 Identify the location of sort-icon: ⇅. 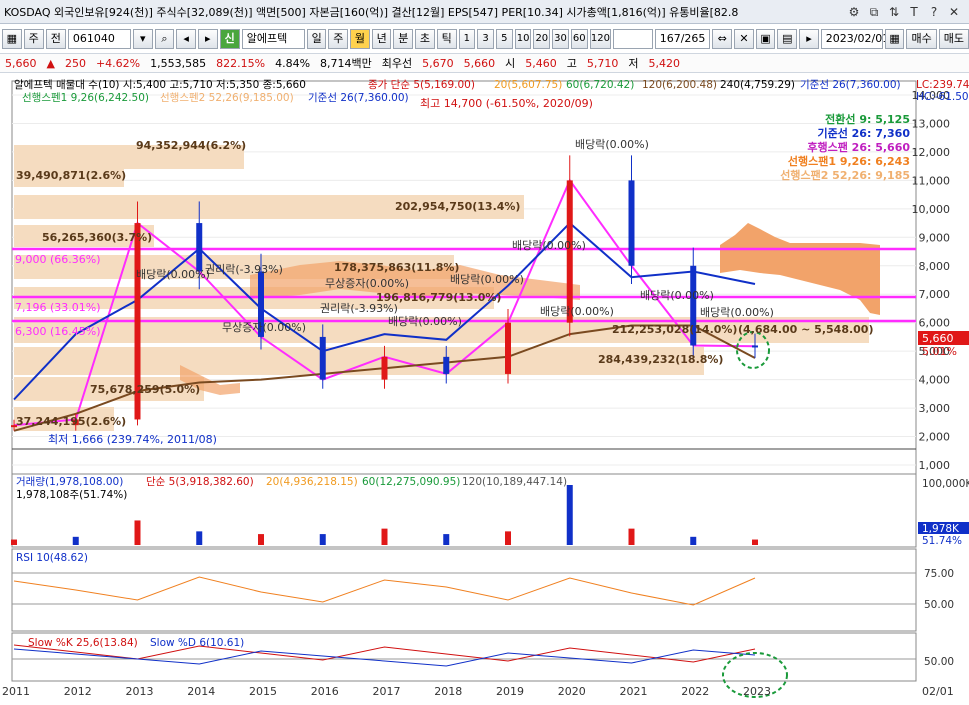
(894, 12).